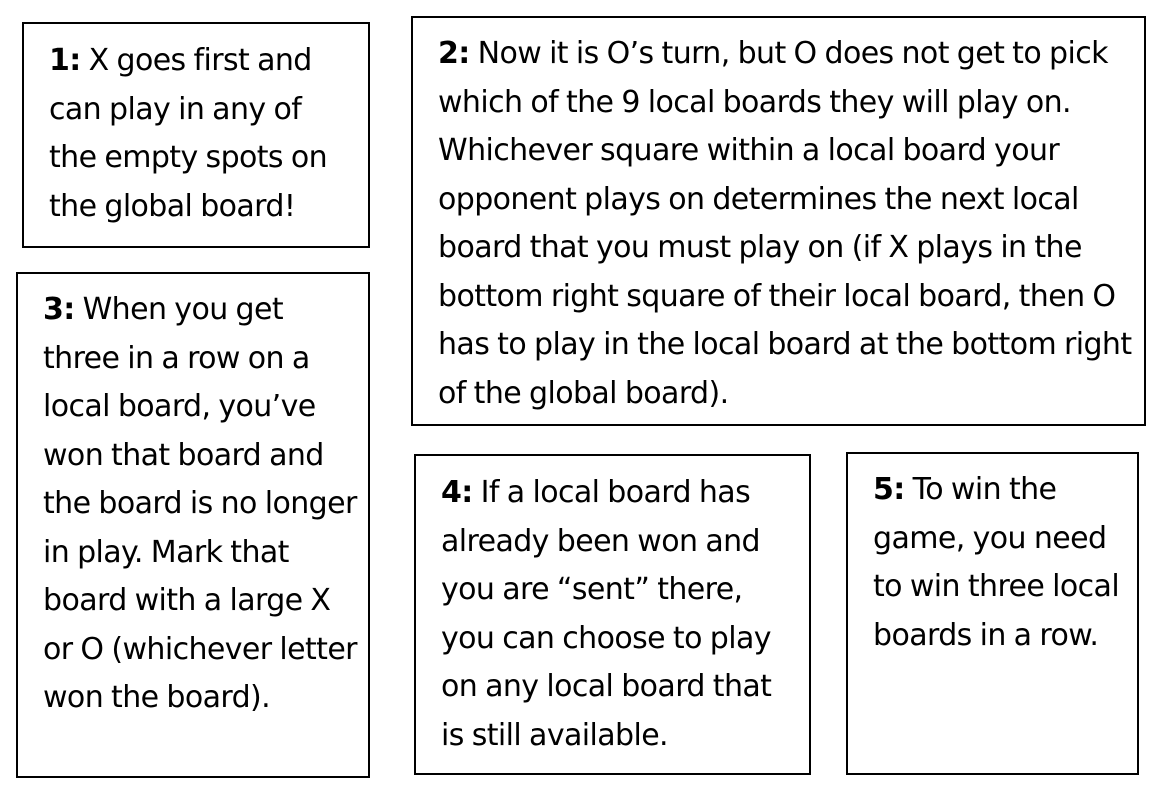 The width and height of the screenshot is (1167, 800). I want to click on rule-number: 5:, so click(889, 489).